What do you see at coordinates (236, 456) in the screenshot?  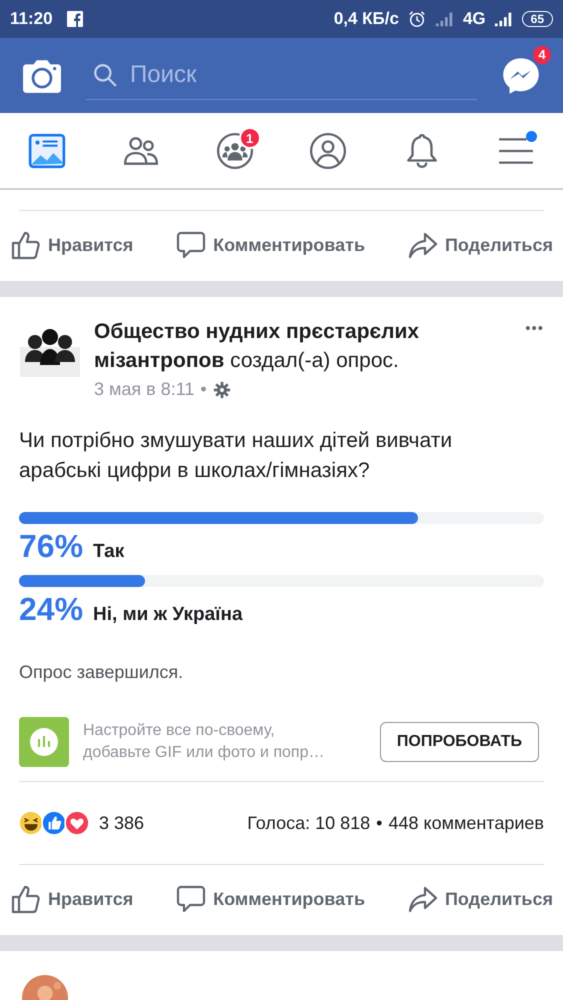 I see `poll-question: Чи потрібно змушувати наших дітей вивчати арабські цифри в школах/гімназіях?` at bounding box center [236, 456].